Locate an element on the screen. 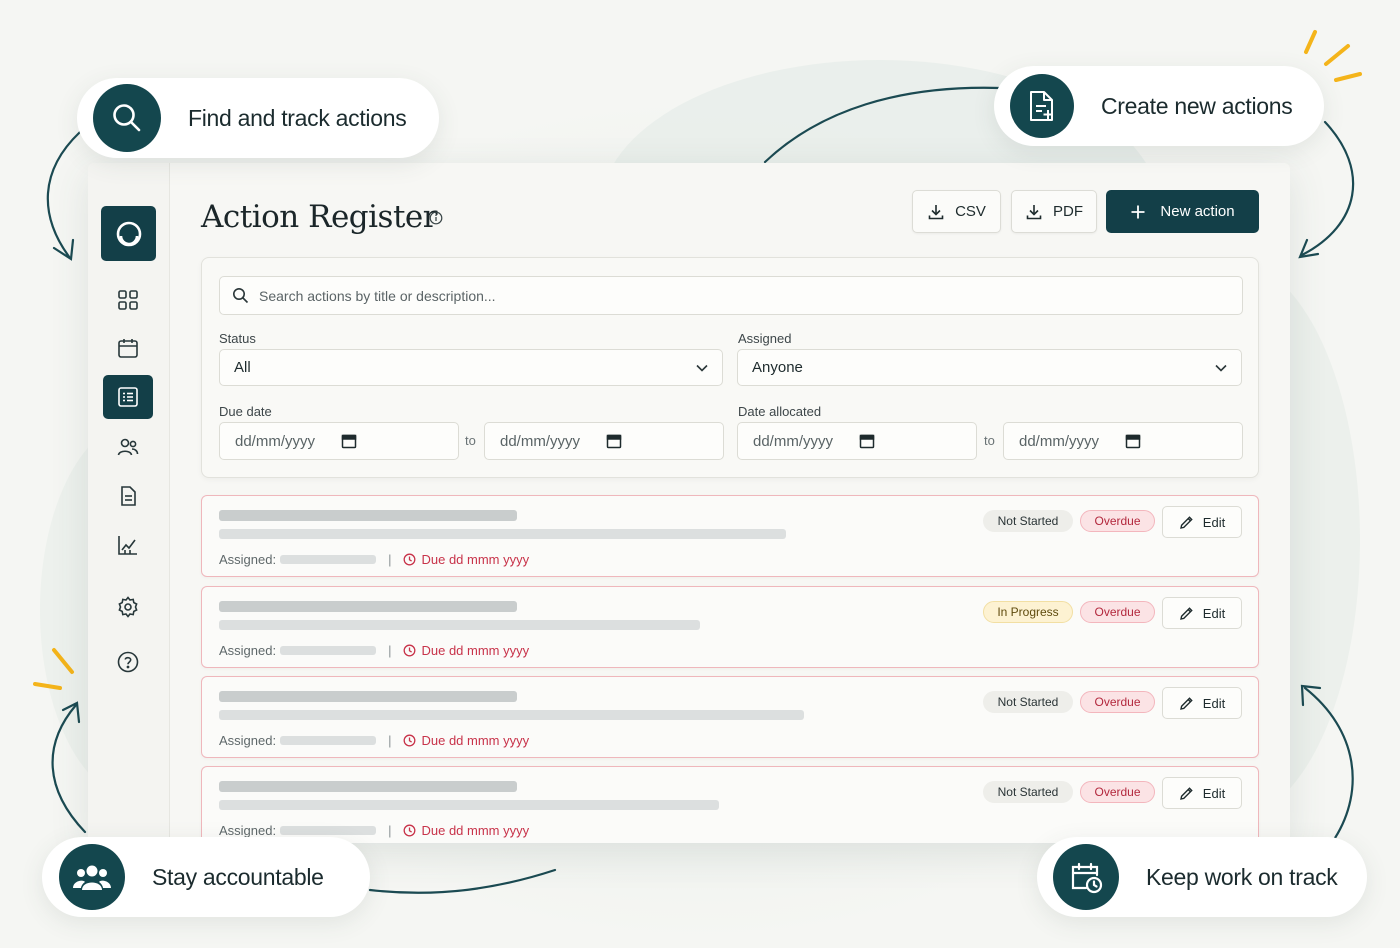  pdf-label: PDF is located at coordinates (1068, 211).